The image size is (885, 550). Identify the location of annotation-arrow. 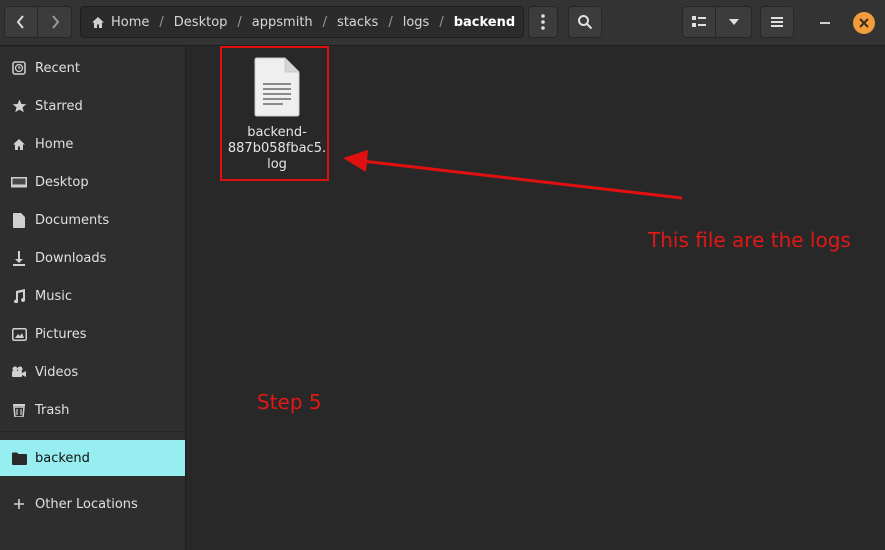
(513, 175).